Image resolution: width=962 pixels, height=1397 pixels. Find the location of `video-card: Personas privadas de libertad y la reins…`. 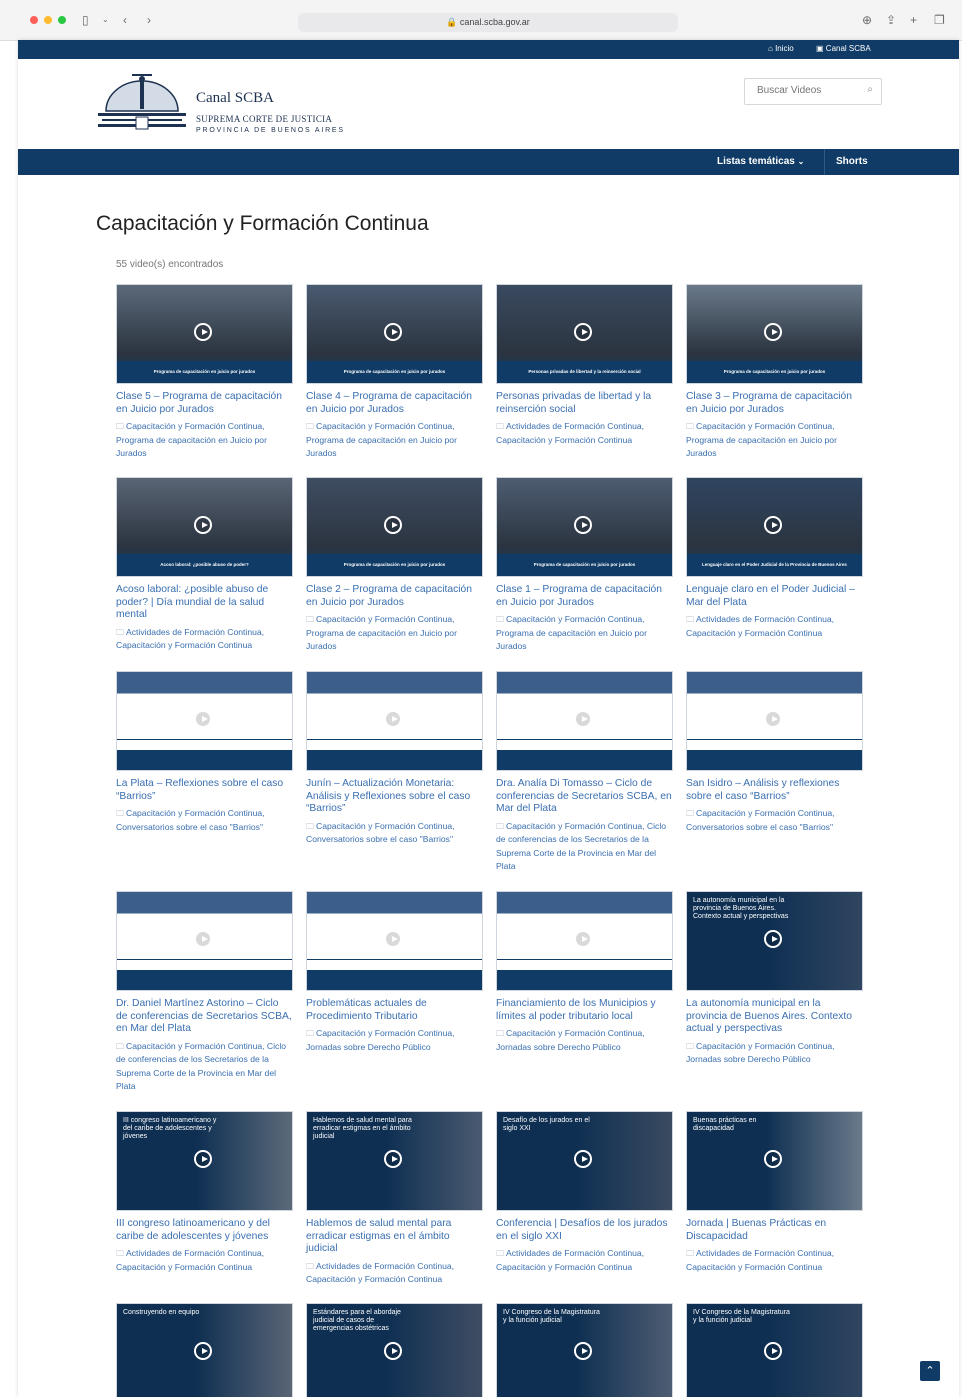

video-card: Personas privadas de libertad y la reins… is located at coordinates (584, 365).